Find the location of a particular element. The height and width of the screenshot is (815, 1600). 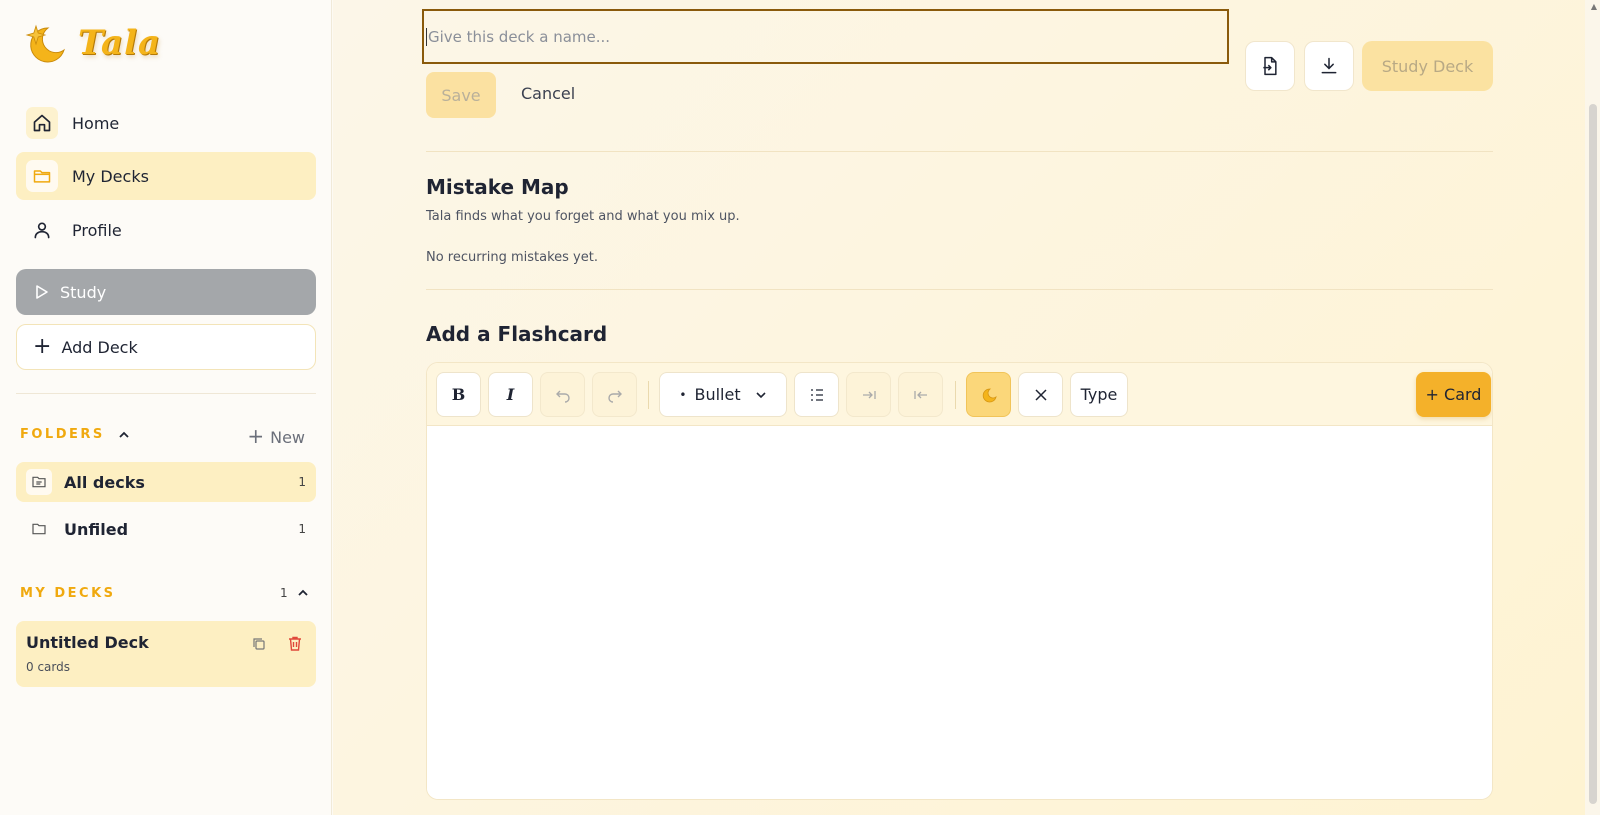

mistake-map-title: Mistake Map is located at coordinates (497, 187).